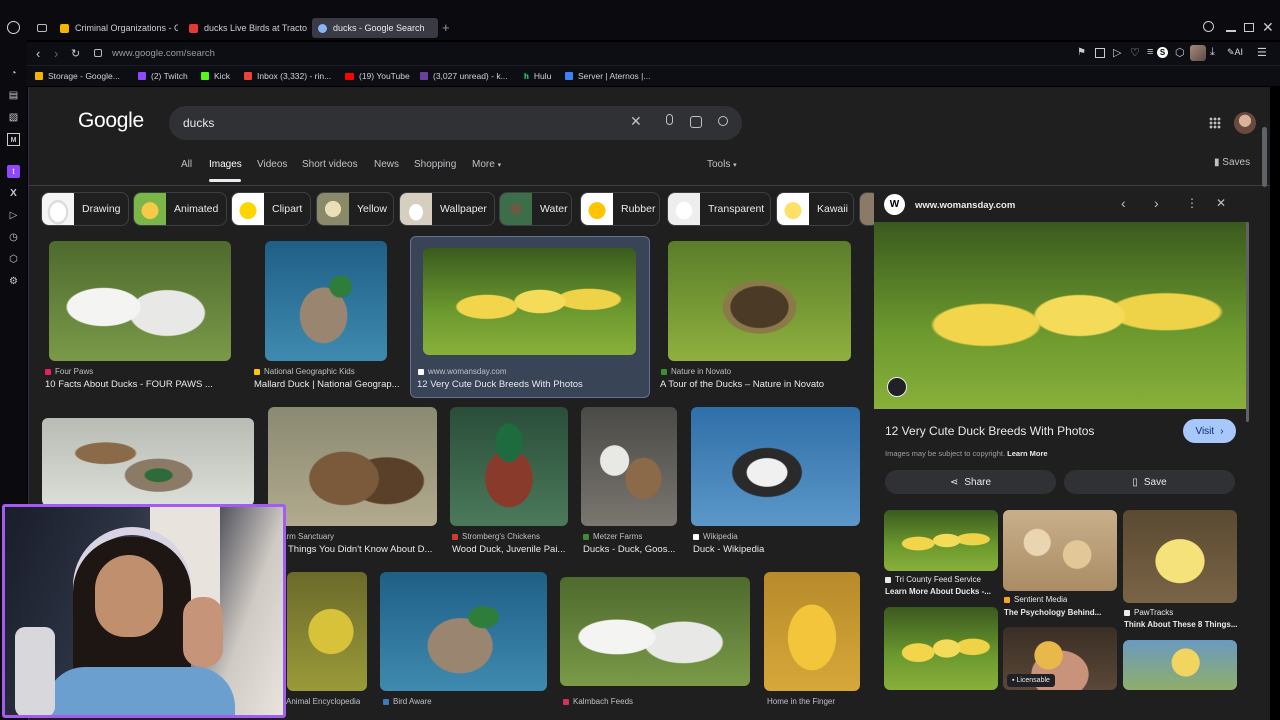 The width and height of the screenshot is (1280, 720). I want to click on aria-ai-icon: ✎AI, so click(1235, 52).